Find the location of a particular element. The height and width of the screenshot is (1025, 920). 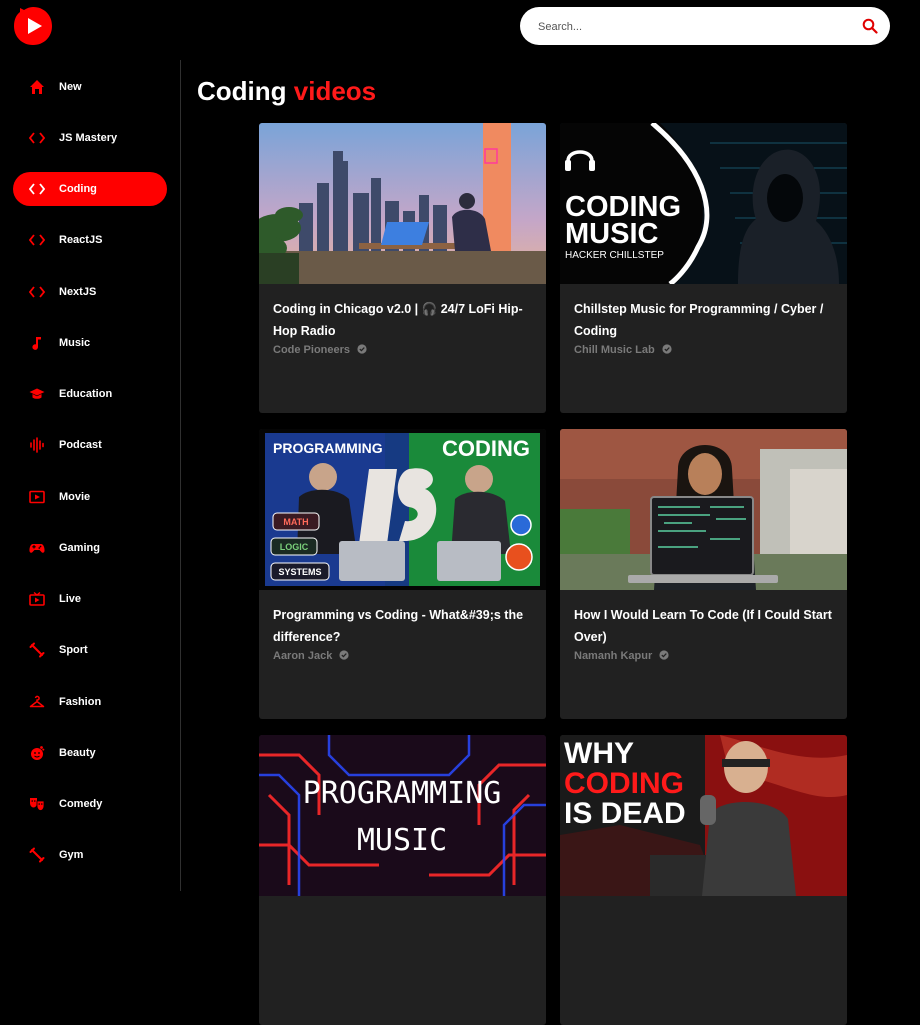

sidebar-item-fashion: Fashion is located at coordinates (90, 702).